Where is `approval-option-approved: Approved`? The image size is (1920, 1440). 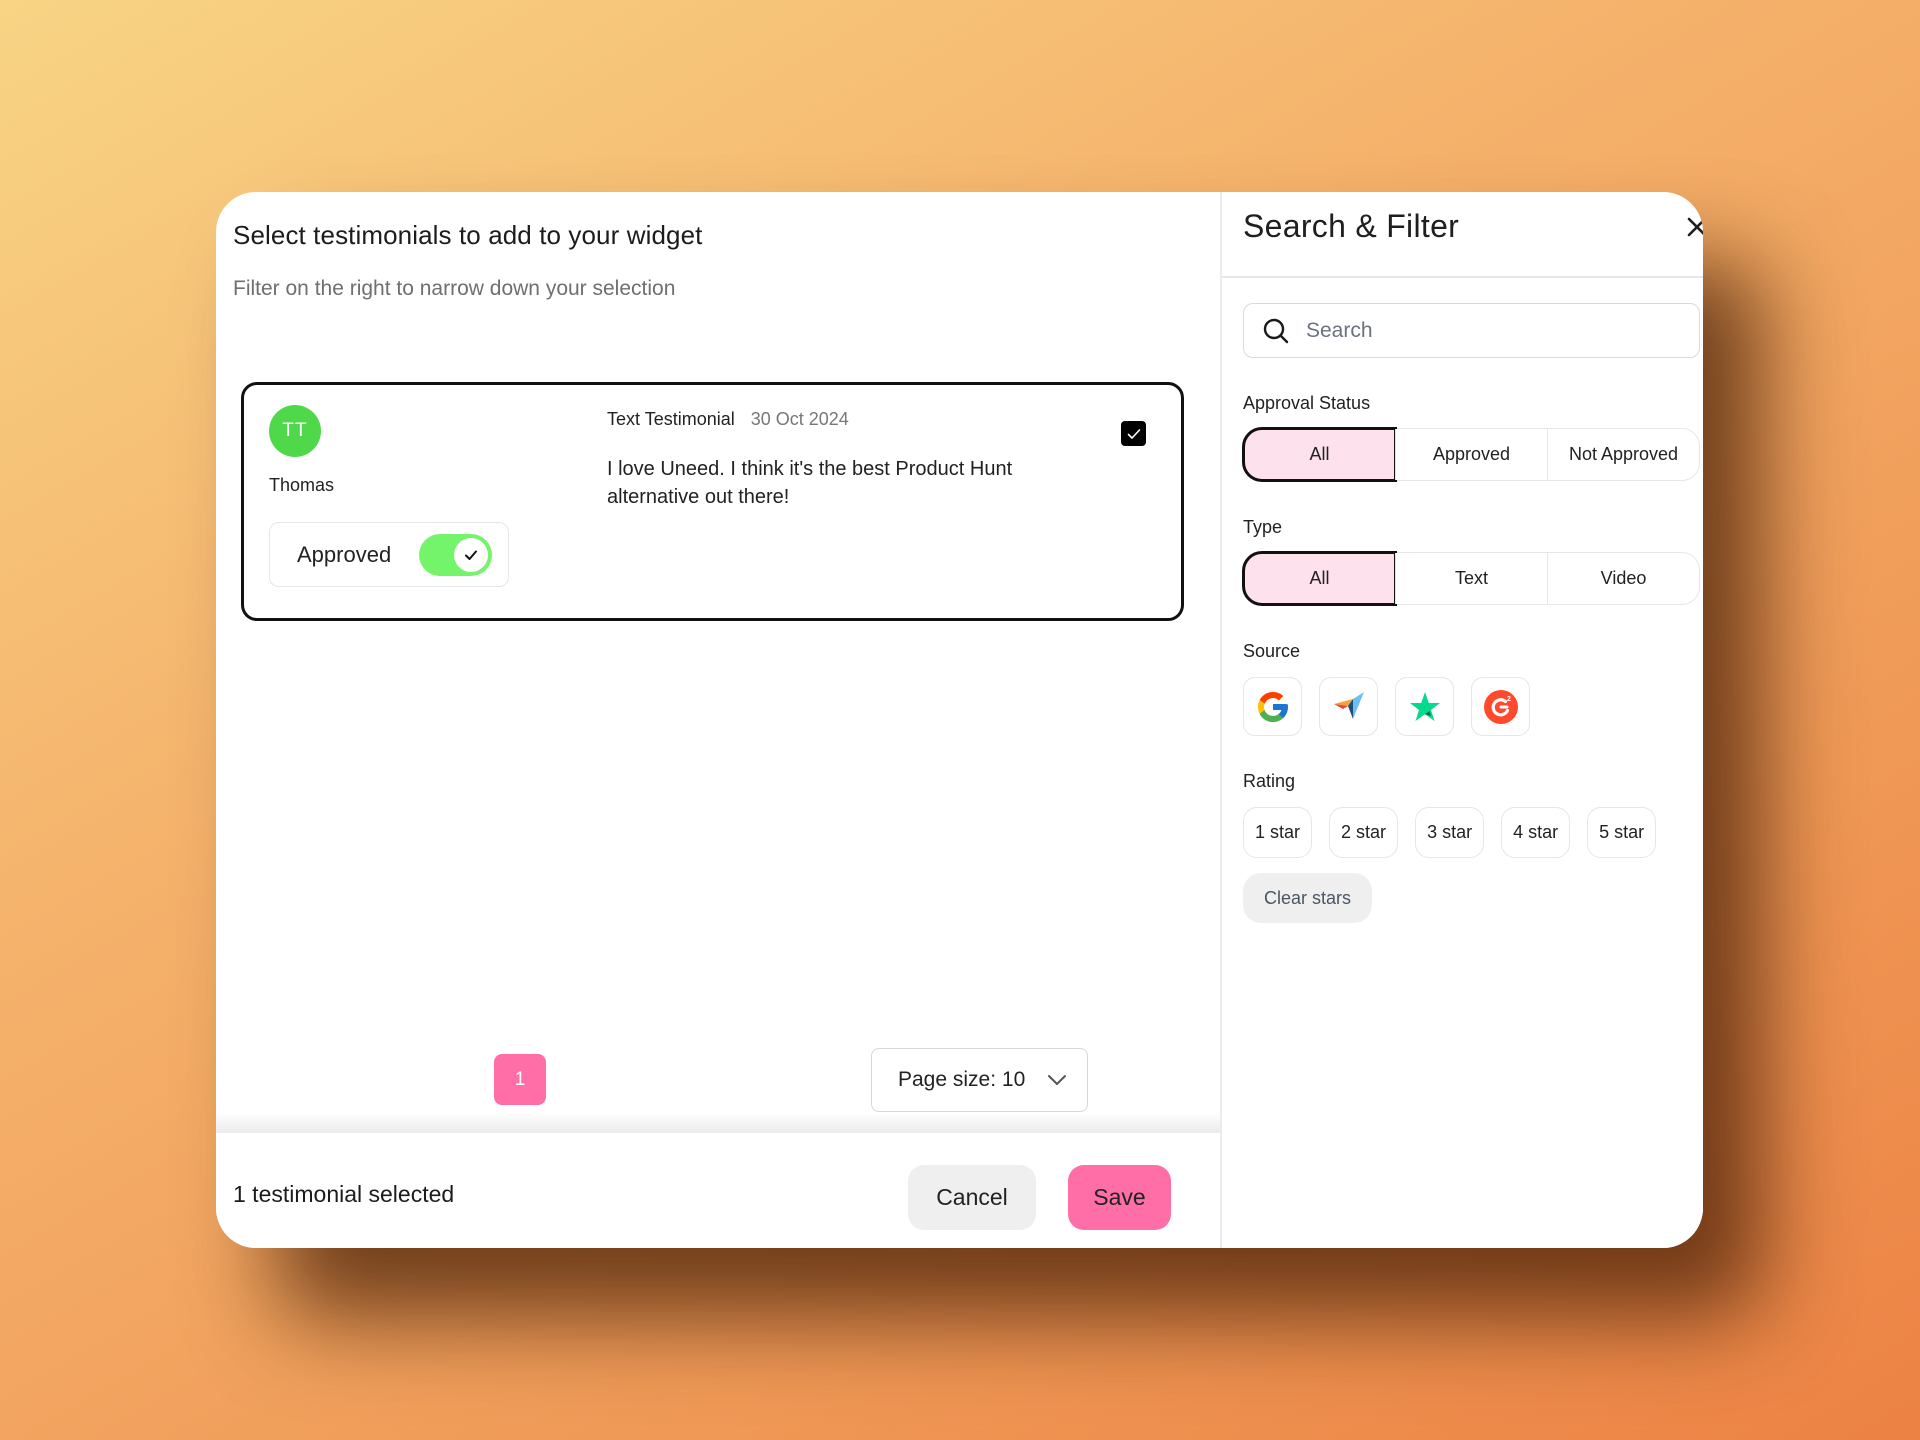
approval-option-approved: Approved is located at coordinates (1471, 454).